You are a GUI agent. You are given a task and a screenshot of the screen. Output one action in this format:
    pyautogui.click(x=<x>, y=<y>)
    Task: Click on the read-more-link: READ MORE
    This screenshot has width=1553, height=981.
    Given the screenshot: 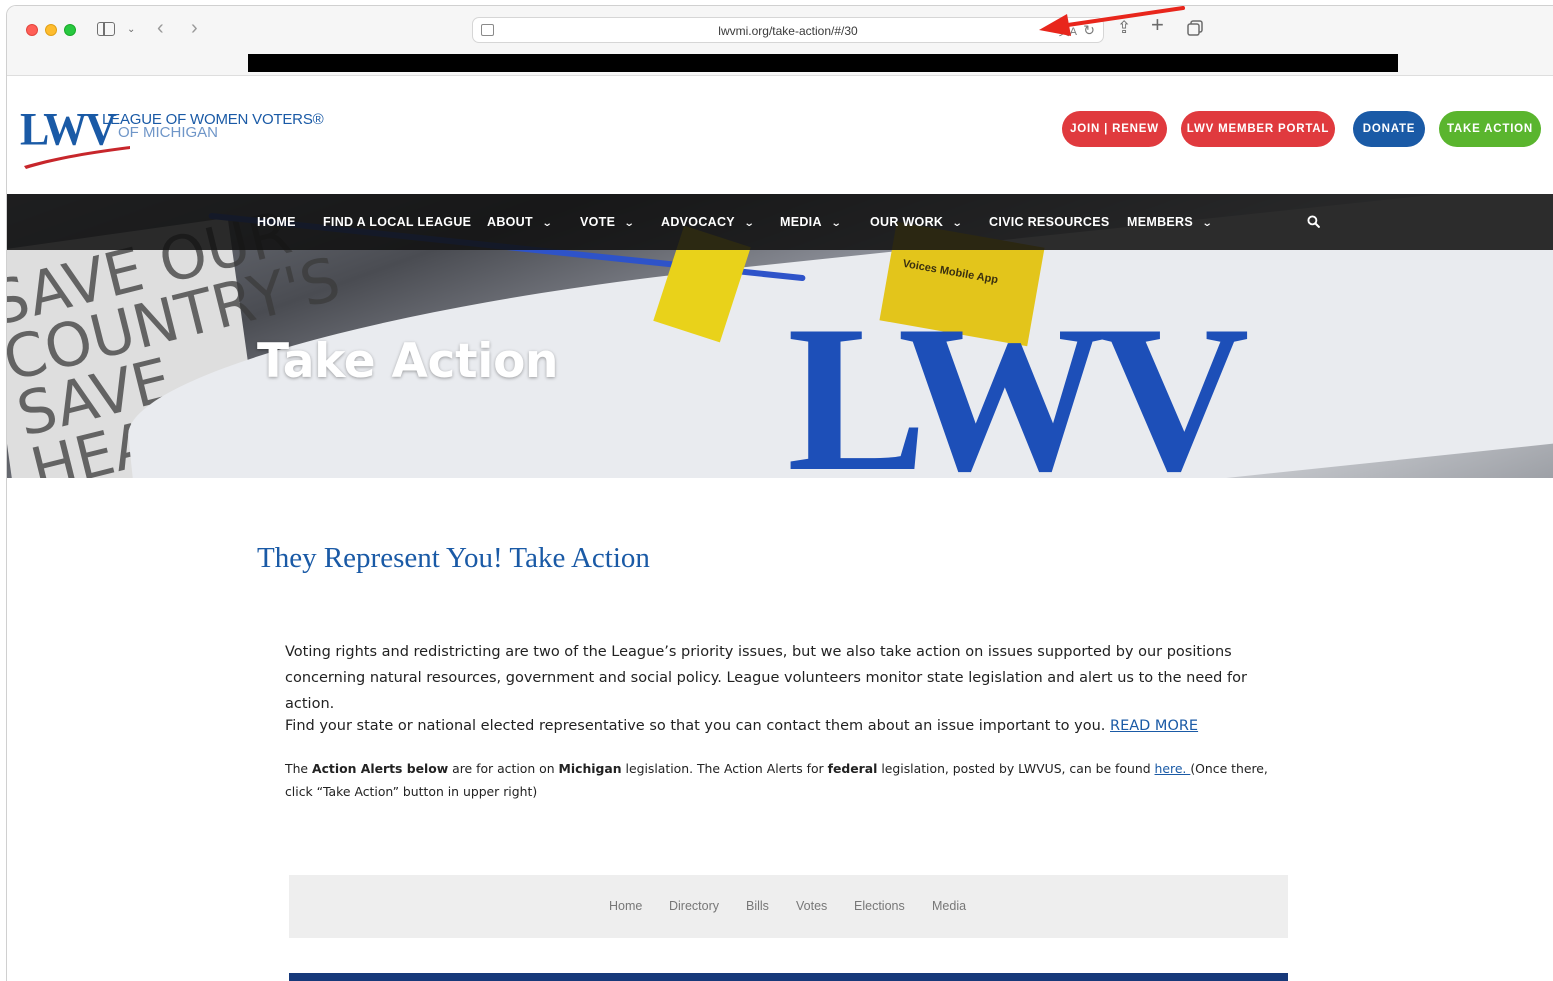 What is the action you would take?
    pyautogui.click(x=1154, y=726)
    